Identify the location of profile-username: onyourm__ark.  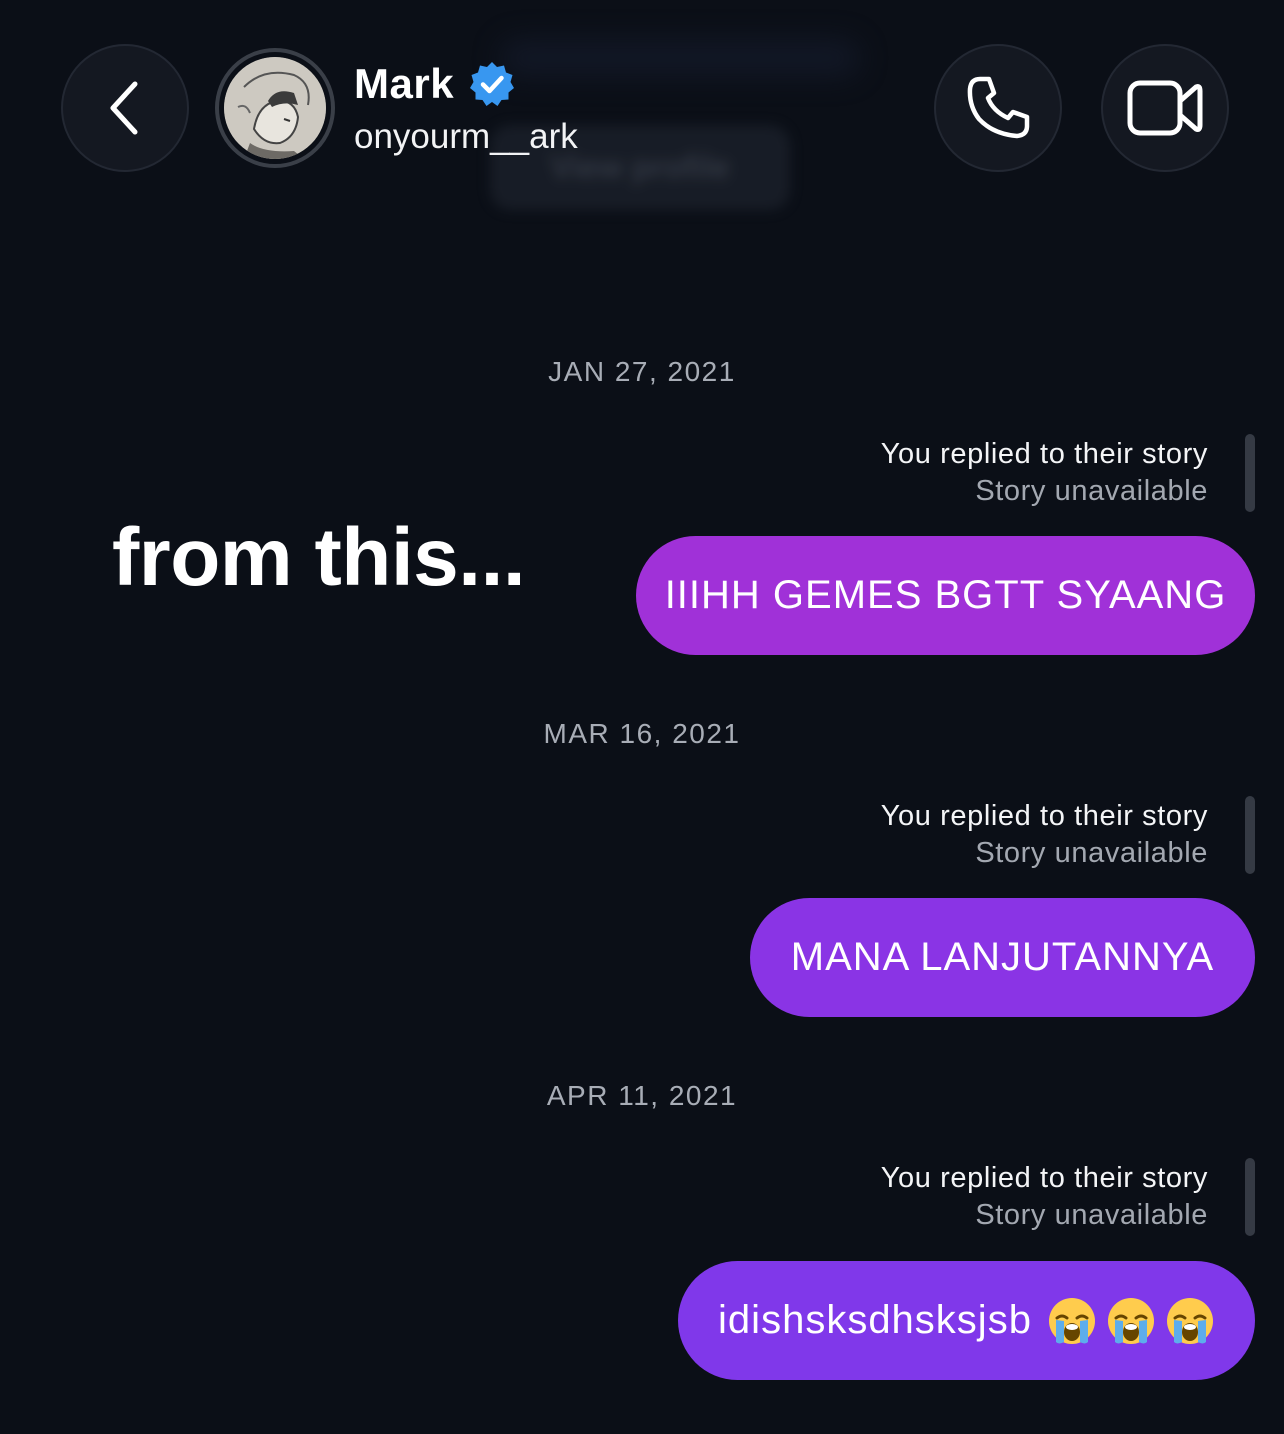
(466, 136).